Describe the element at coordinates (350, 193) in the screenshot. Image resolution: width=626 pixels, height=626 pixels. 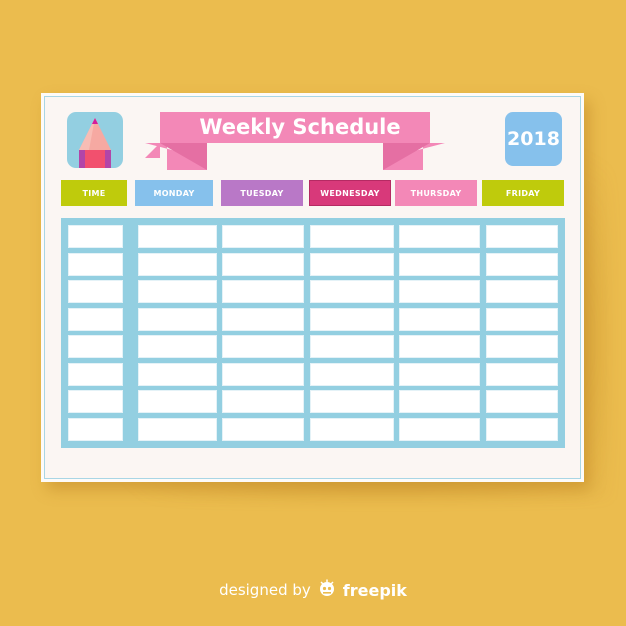
I see `column-header-wednesday: WEDNESDAY` at that location.